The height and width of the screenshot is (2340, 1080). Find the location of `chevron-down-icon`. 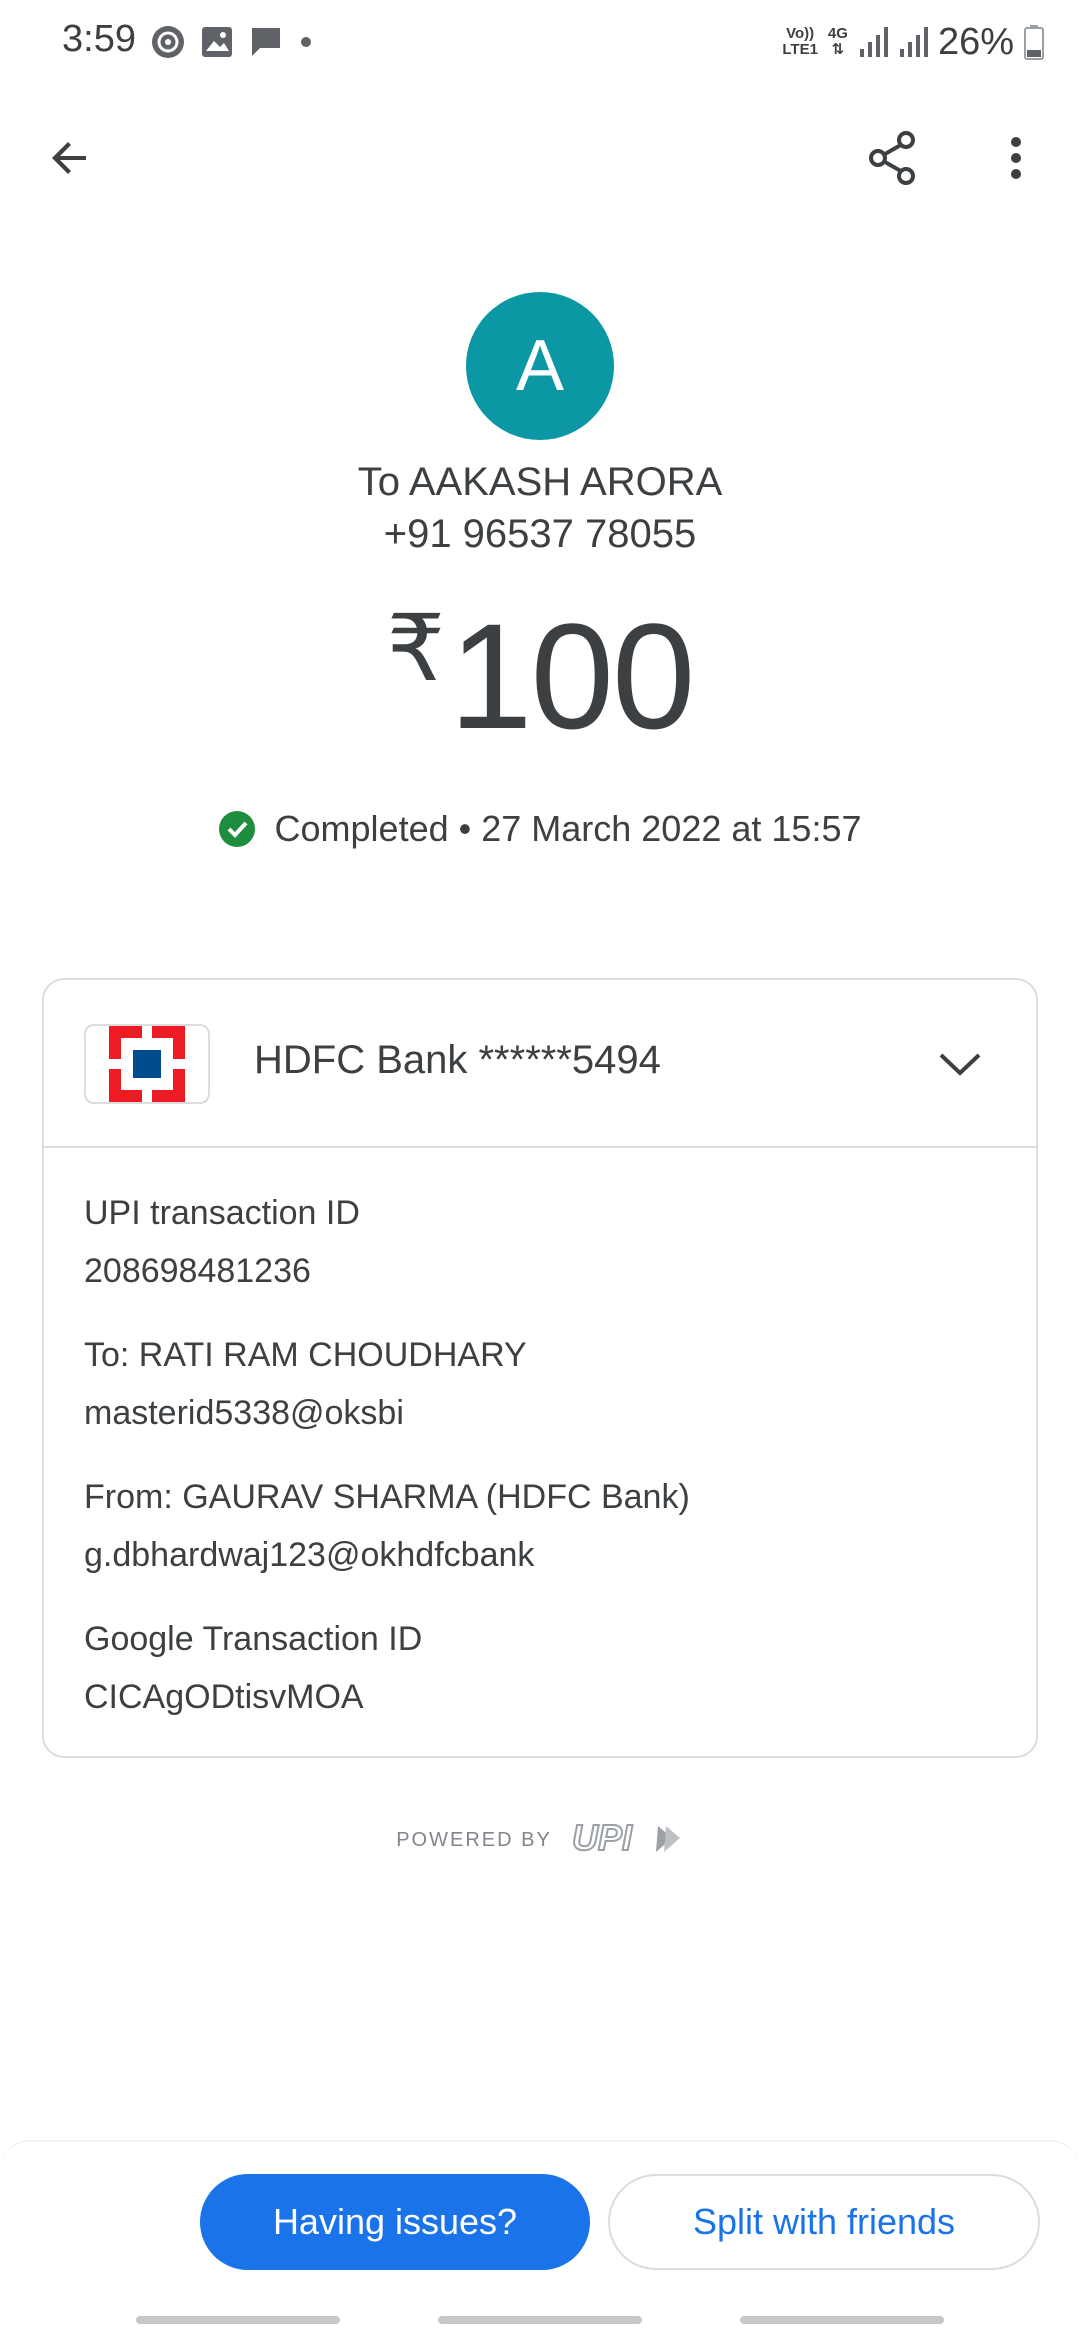

chevron-down-icon is located at coordinates (960, 1064).